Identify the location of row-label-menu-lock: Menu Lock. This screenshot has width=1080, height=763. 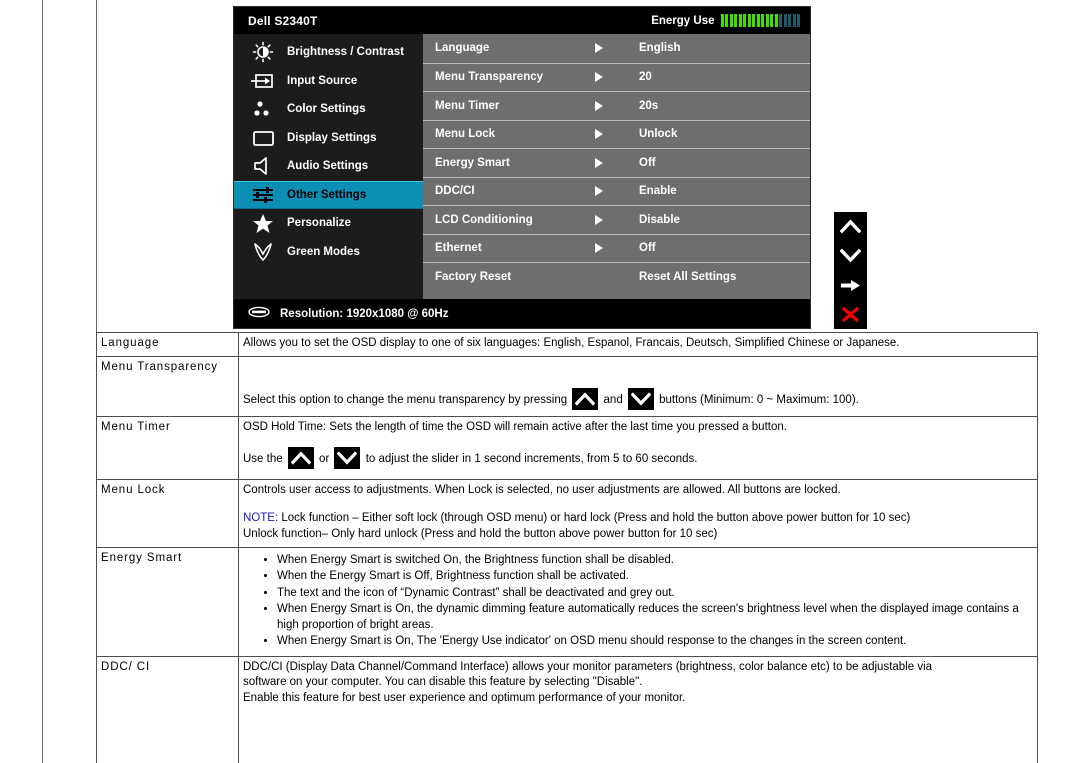
(167, 513).